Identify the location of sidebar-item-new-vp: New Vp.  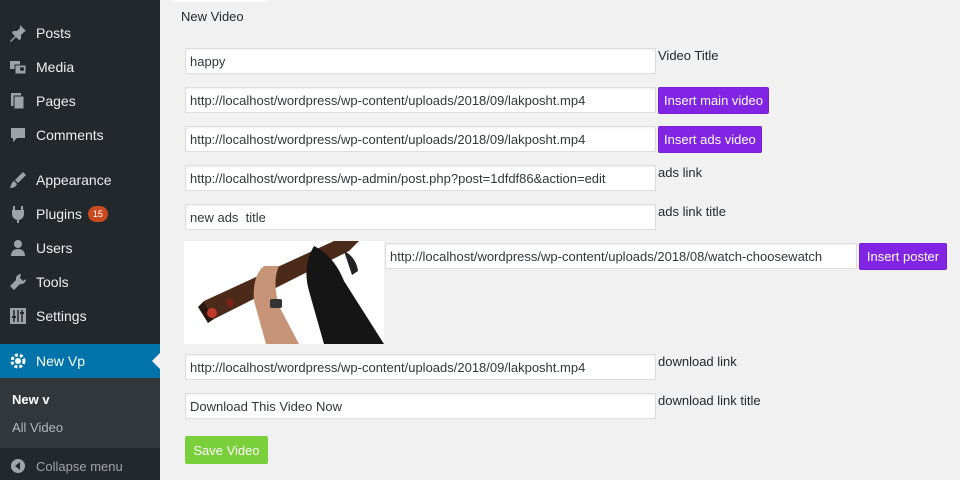
(80, 361).